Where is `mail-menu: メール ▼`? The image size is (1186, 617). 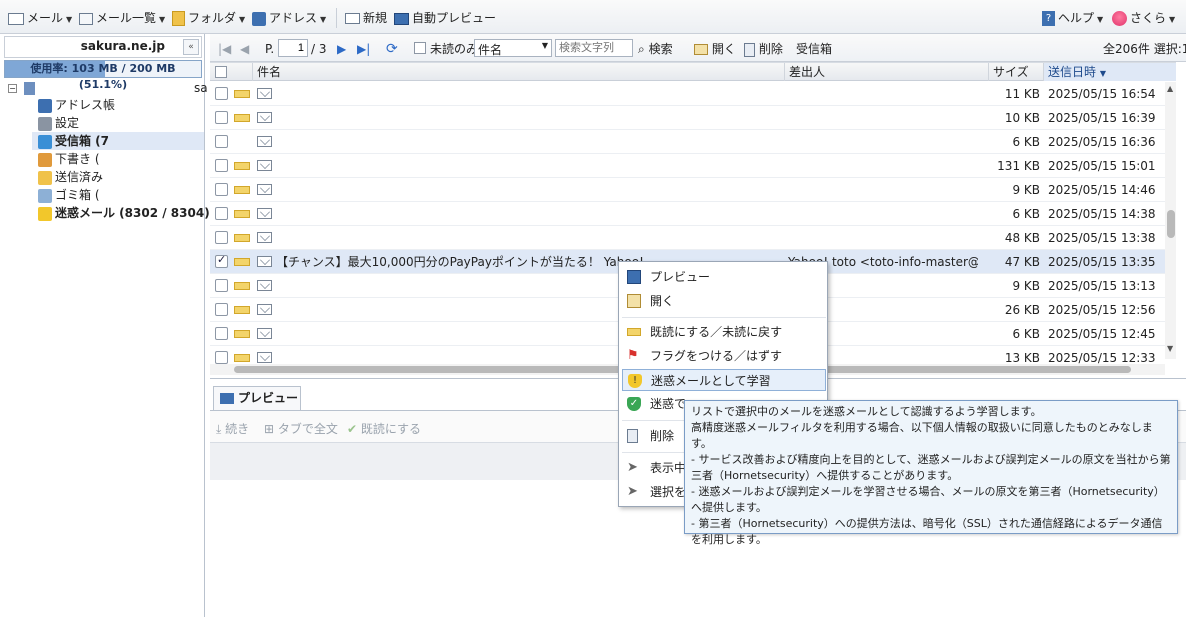
mail-menu: メール ▼ is located at coordinates (40, 18).